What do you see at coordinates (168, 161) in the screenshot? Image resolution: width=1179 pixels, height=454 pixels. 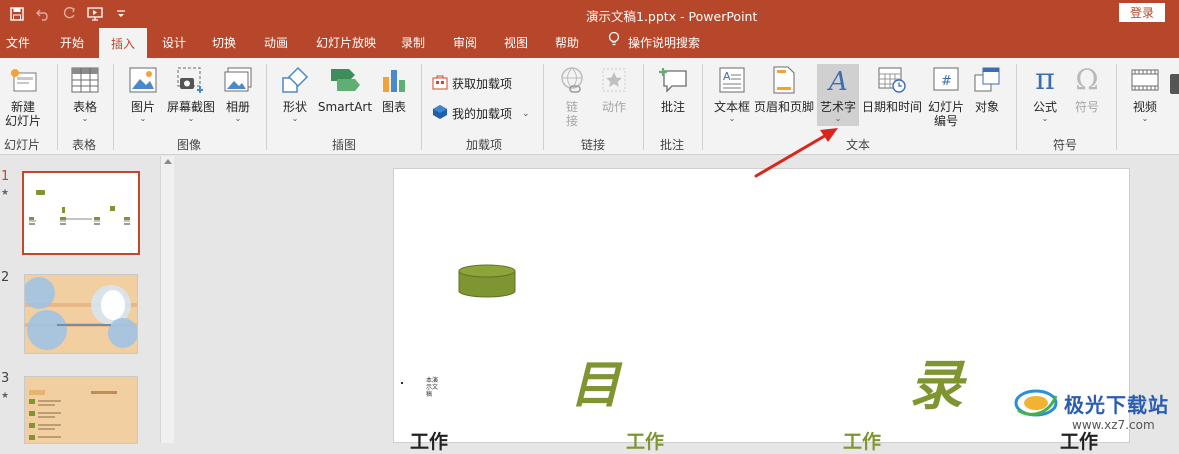 I see `scroll-up-icon` at bounding box center [168, 161].